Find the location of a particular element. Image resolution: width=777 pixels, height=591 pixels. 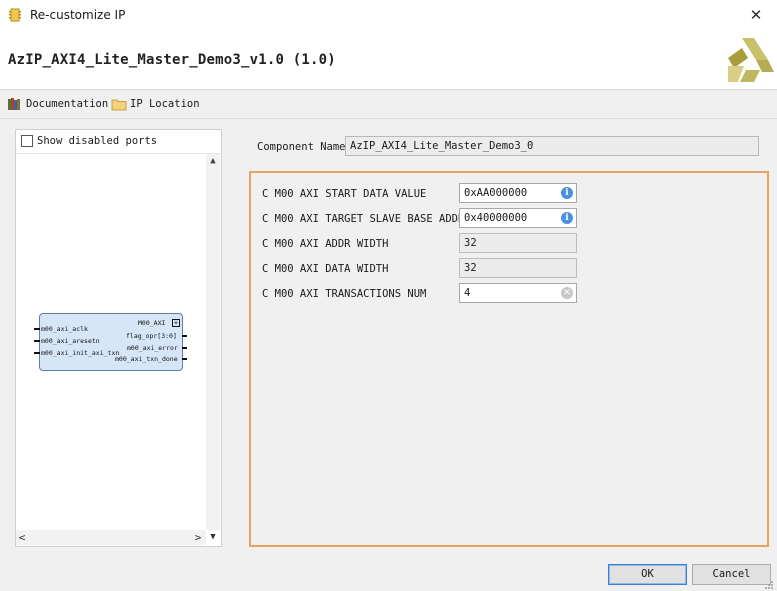

param-label: C M00 AXI ADDR WIDTH is located at coordinates (325, 244).